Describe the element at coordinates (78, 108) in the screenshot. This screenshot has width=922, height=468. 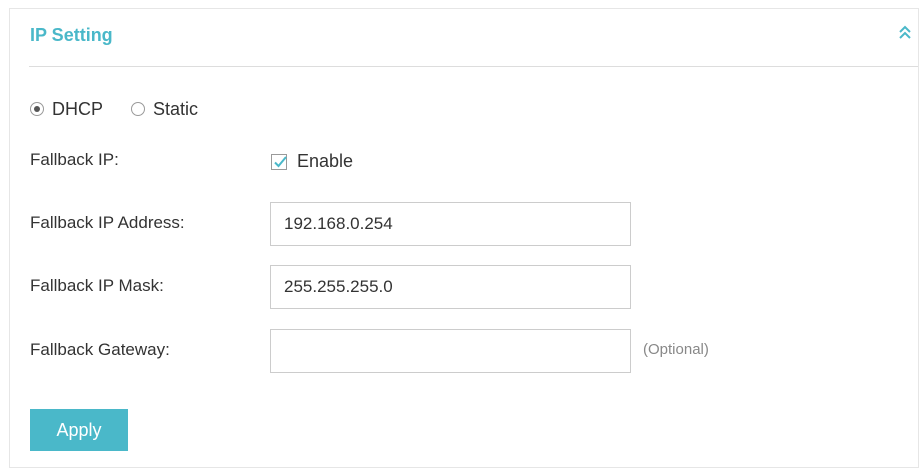
I see `radio-dhcp-label: DHCP` at that location.